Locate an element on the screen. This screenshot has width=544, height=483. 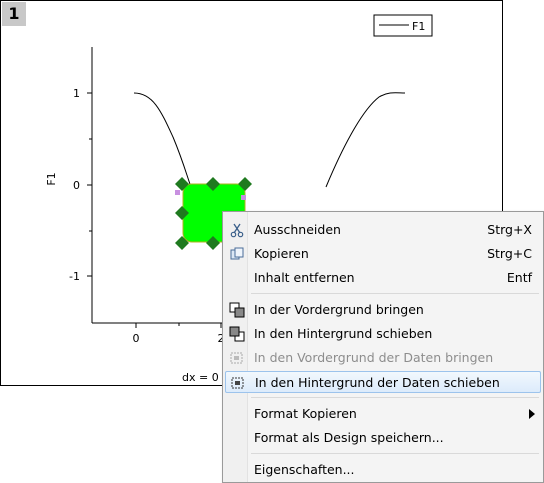
curve-f1-left is located at coordinates (162, 140).